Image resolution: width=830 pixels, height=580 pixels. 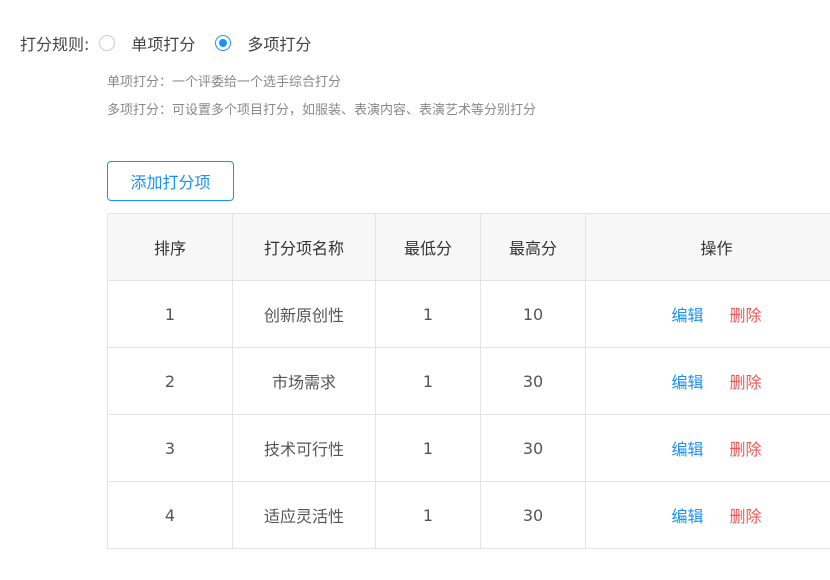 What do you see at coordinates (170, 247) in the screenshot?
I see `header-order: 排序` at bounding box center [170, 247].